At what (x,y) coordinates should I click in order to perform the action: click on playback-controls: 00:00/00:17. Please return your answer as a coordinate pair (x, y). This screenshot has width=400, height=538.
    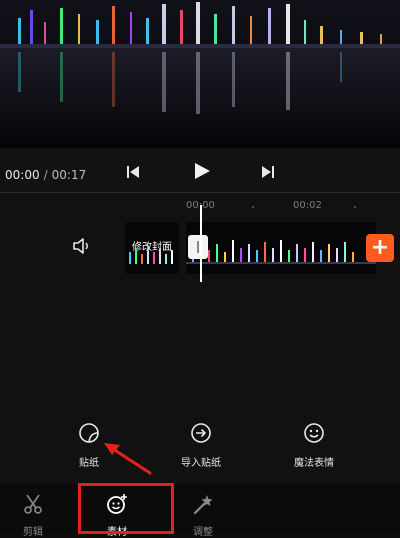
    Looking at the image, I should click on (200, 170).